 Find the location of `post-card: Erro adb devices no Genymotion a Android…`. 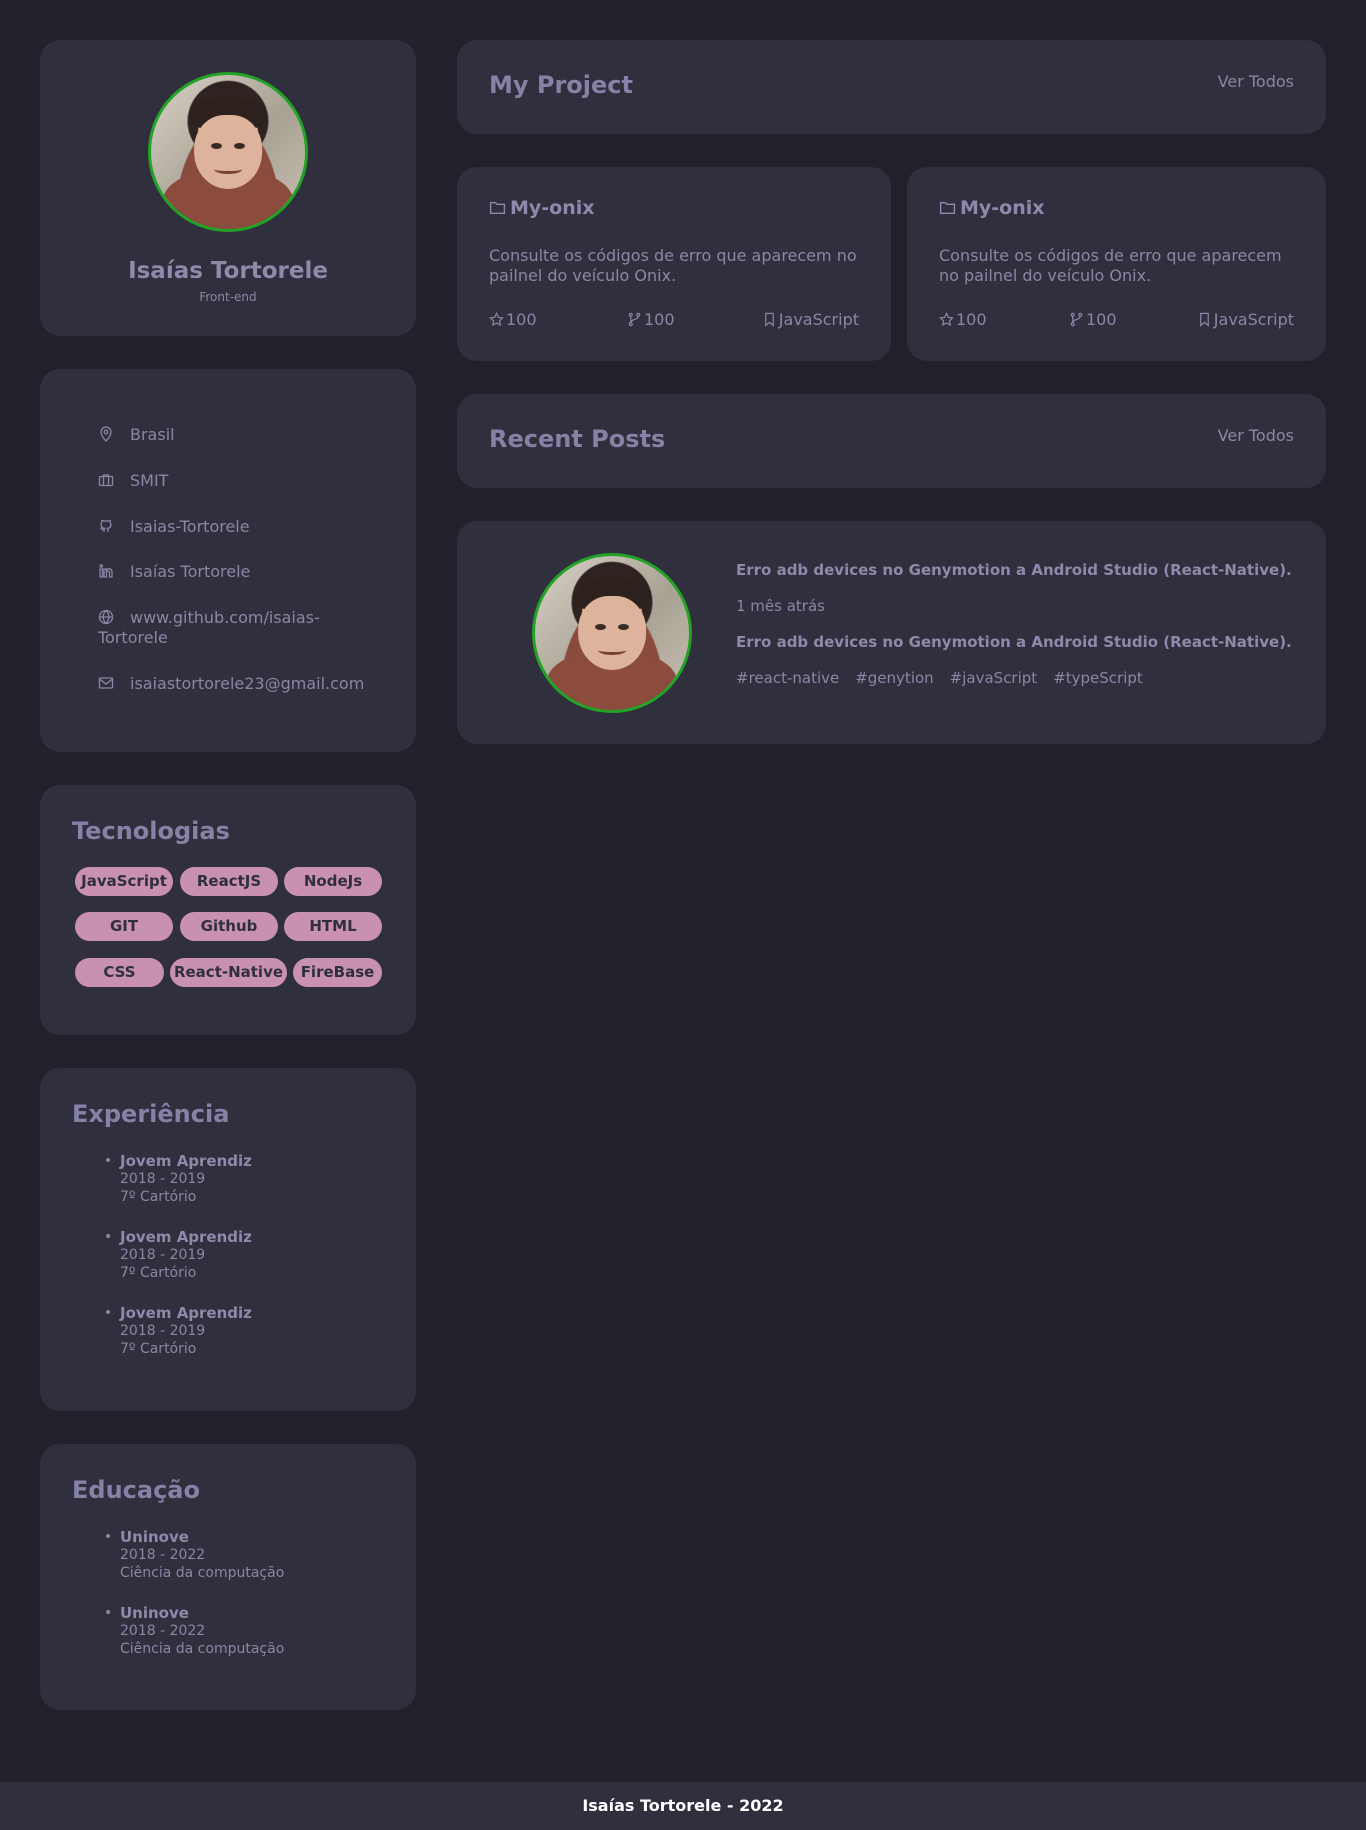

post-card: Erro adb devices no Genymotion a Android… is located at coordinates (891, 632).